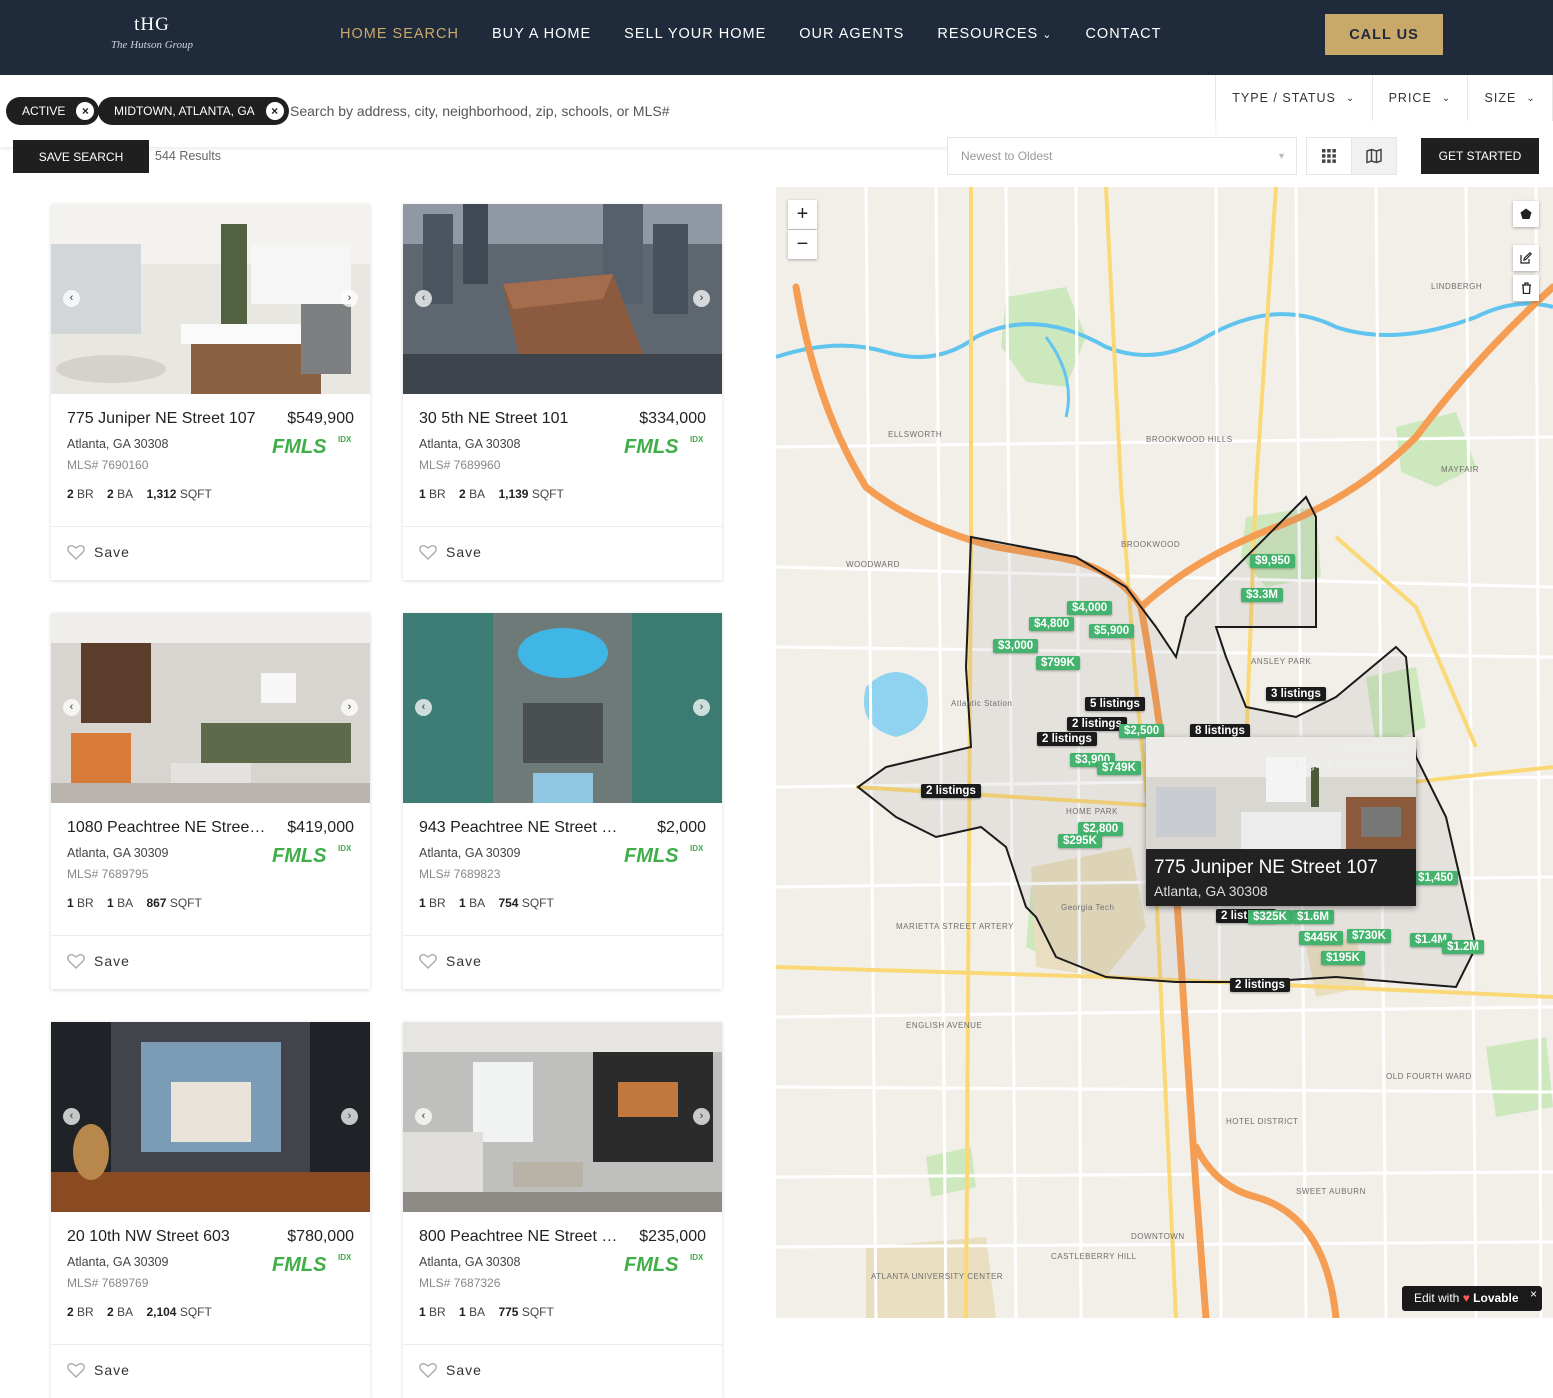 The height and width of the screenshot is (1398, 1553). Describe the element at coordinates (1321, 938) in the screenshot. I see `map-price-marker: $445K` at that location.